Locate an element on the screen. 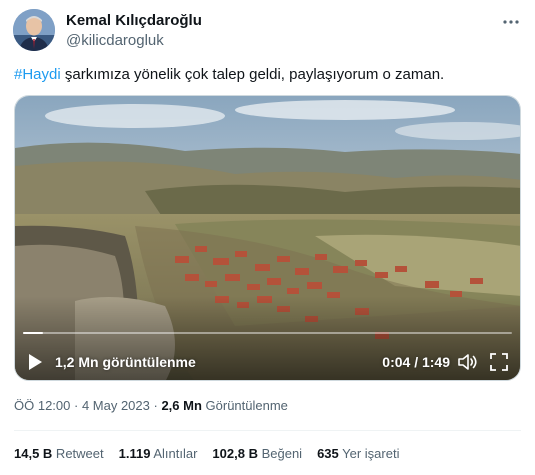  author-avatar is located at coordinates (34, 30).